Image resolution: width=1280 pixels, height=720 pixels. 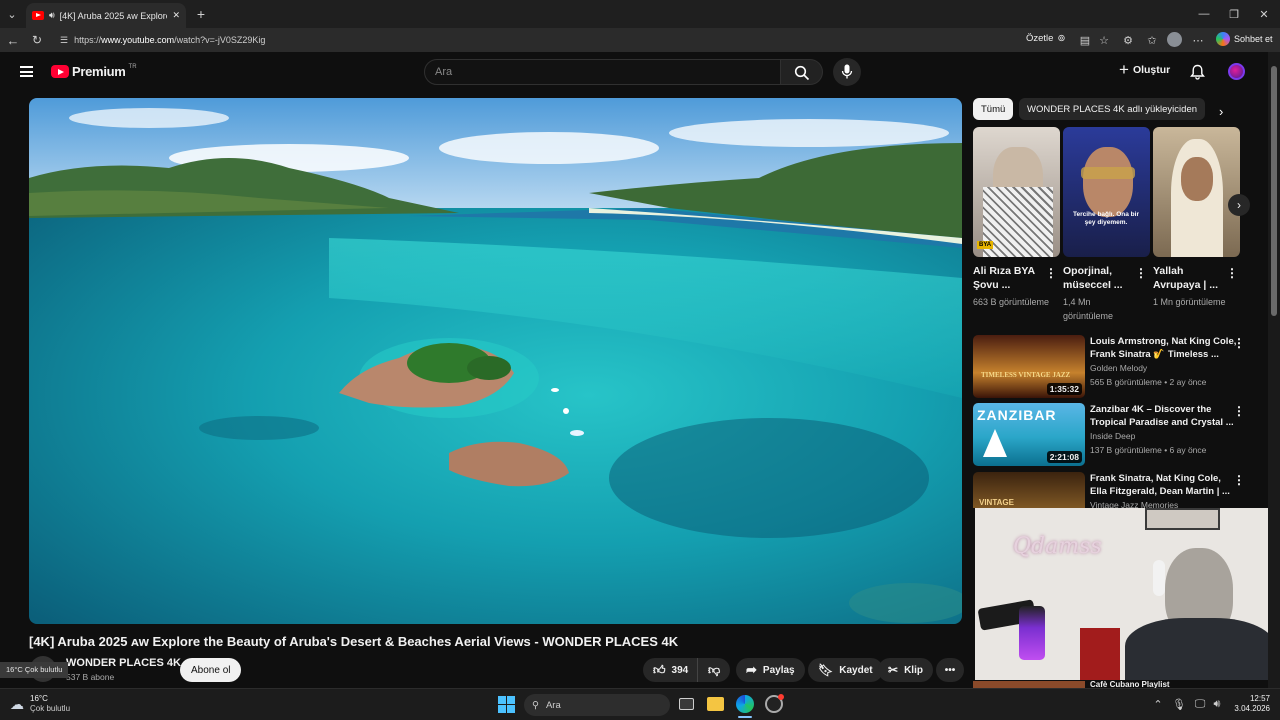 What do you see at coordinates (211, 670) in the screenshot?
I see `subscribe-button: Abone ol` at bounding box center [211, 670].